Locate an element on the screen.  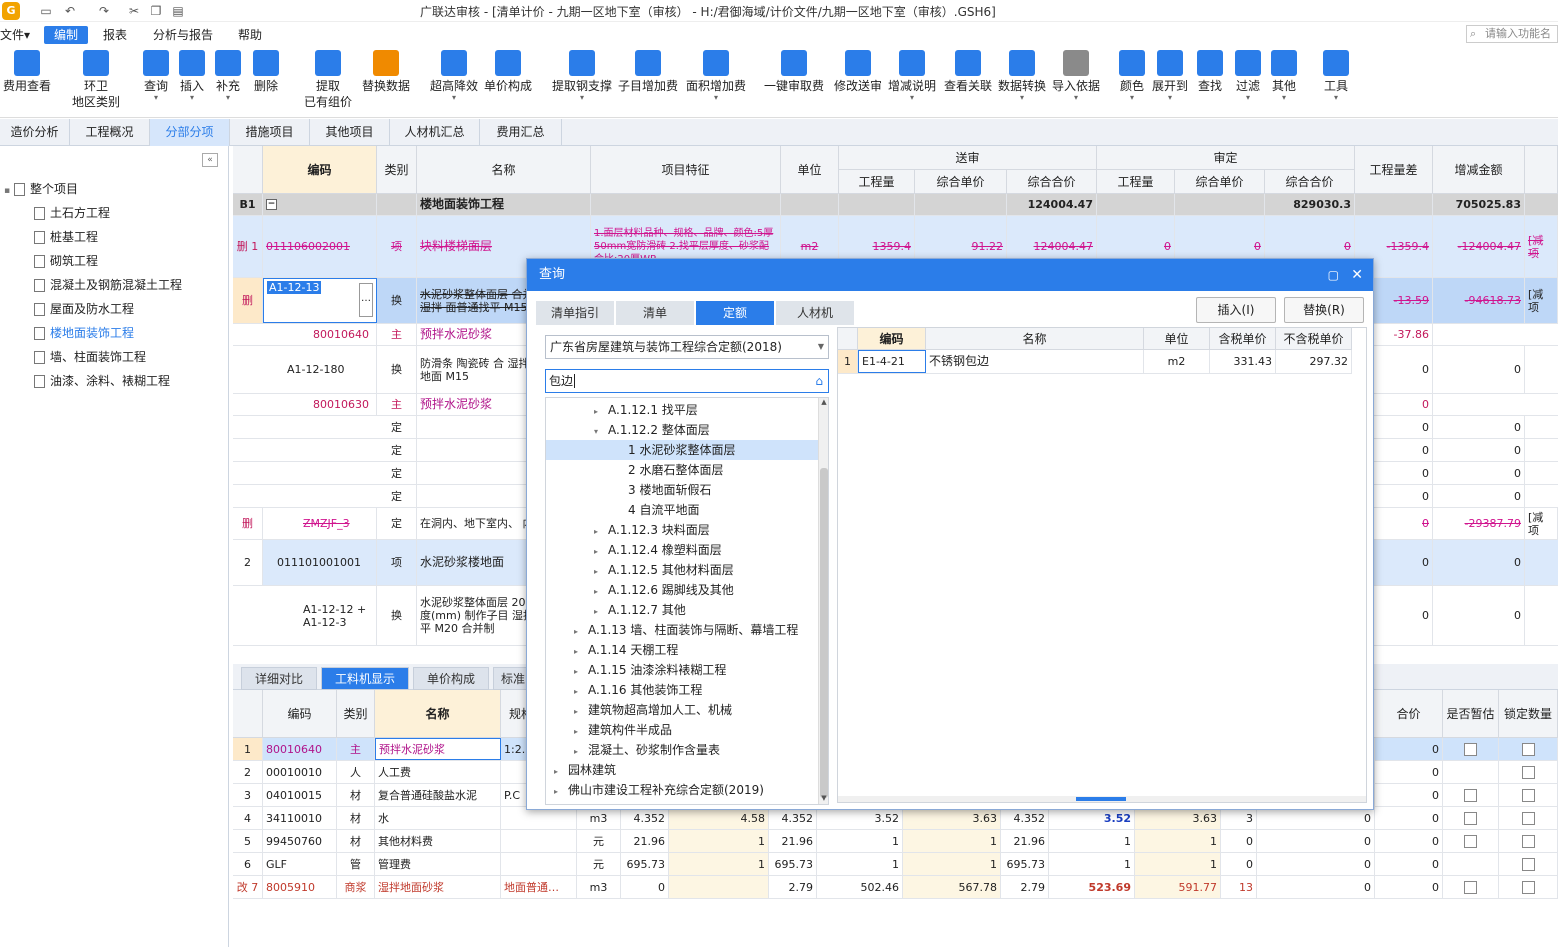
header-total: 合价 is located at coordinates (1409, 714).